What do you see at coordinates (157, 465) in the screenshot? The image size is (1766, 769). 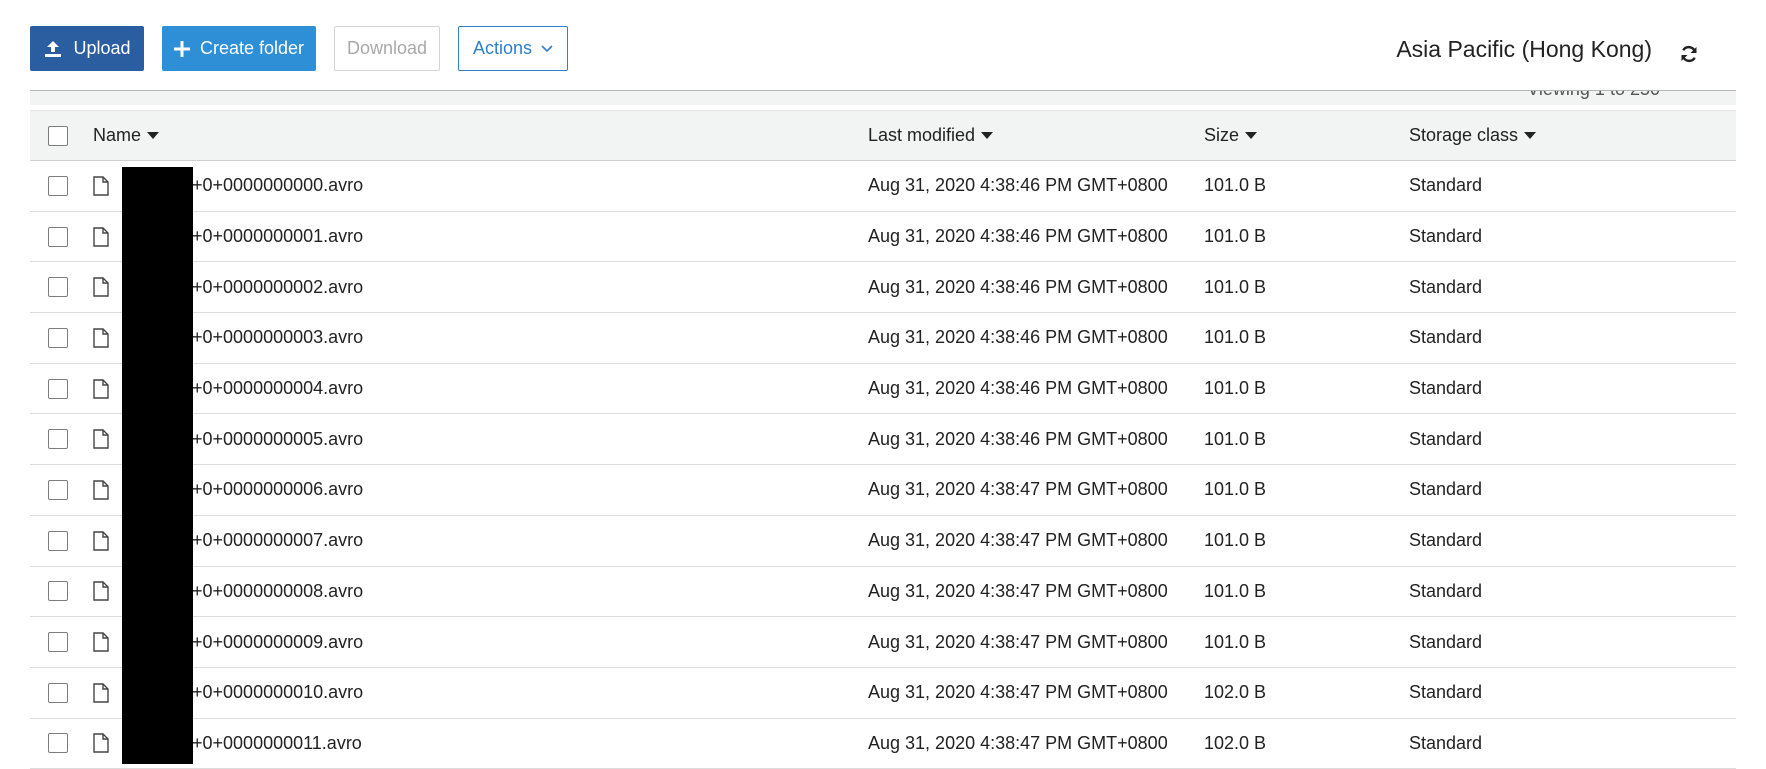 I see `redaction-block` at bounding box center [157, 465].